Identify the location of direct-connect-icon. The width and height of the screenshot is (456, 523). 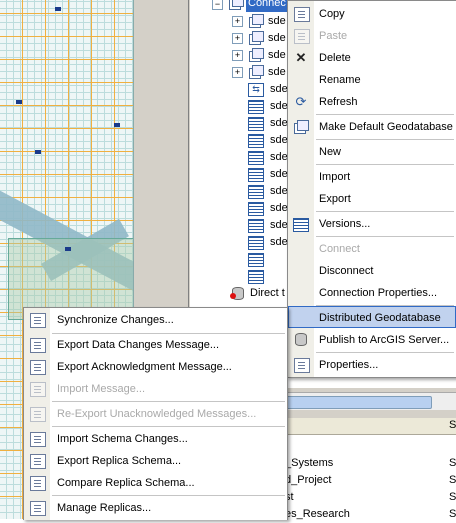
(237, 293).